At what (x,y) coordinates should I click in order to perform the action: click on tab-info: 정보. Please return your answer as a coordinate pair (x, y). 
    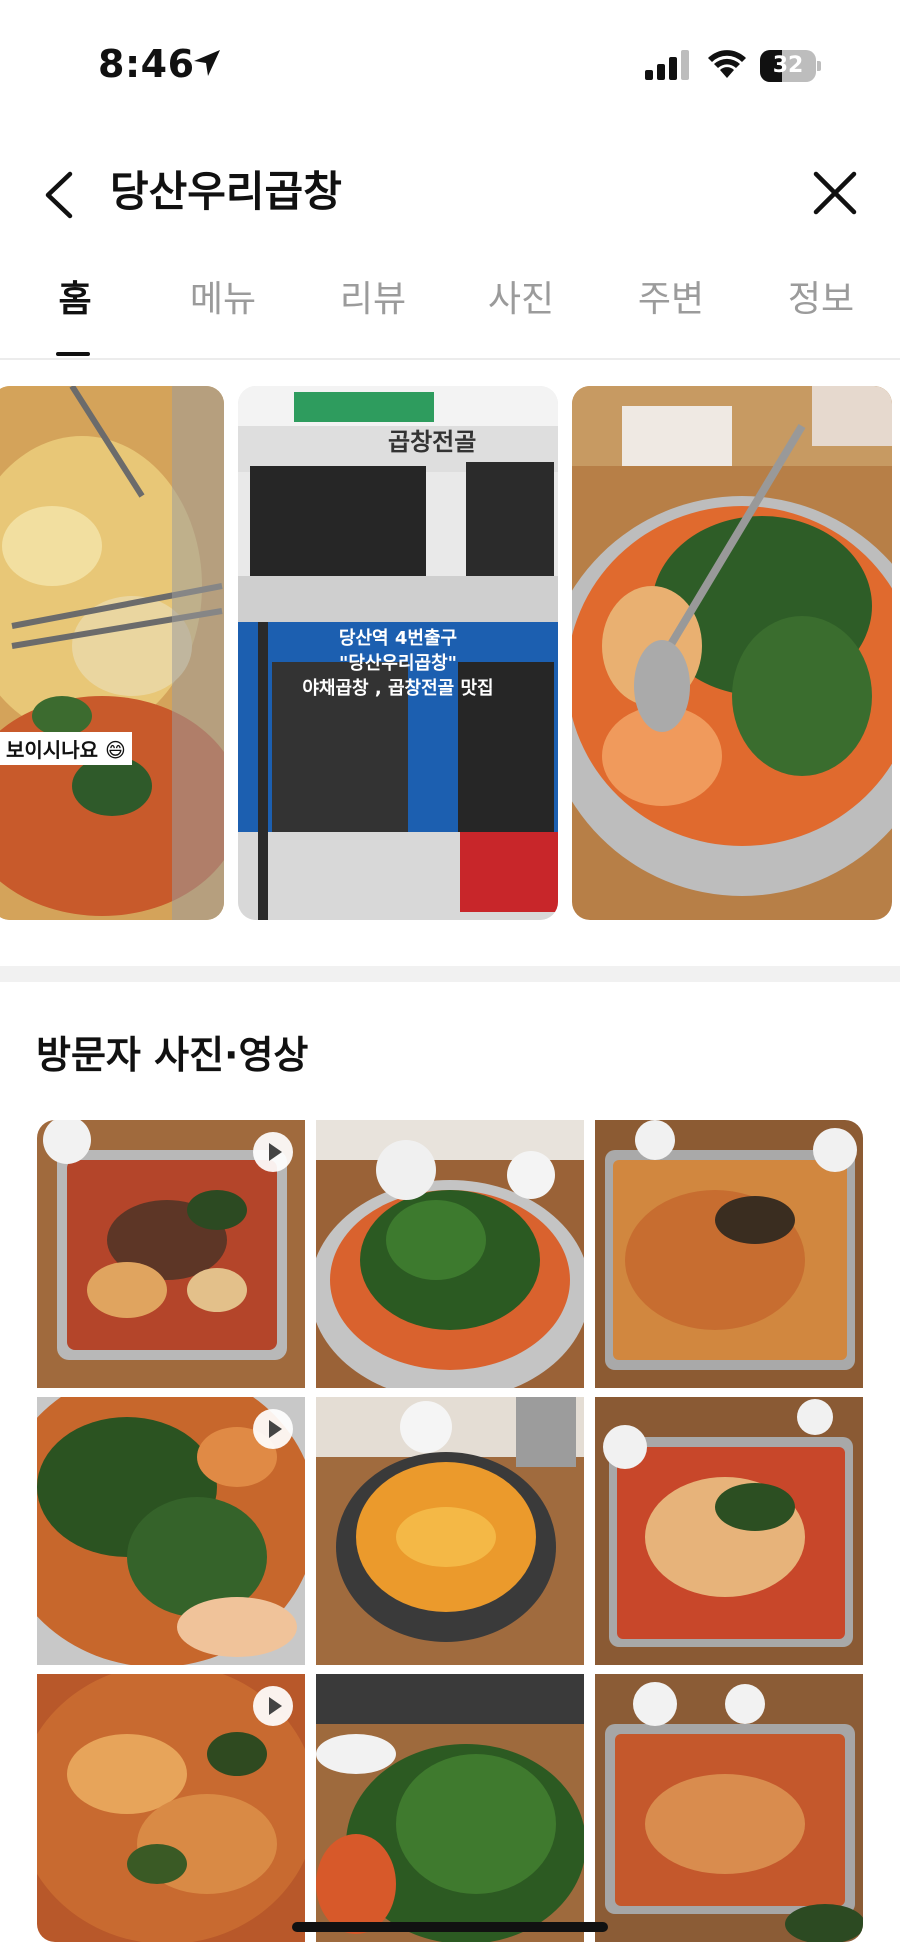
    Looking at the image, I should click on (821, 300).